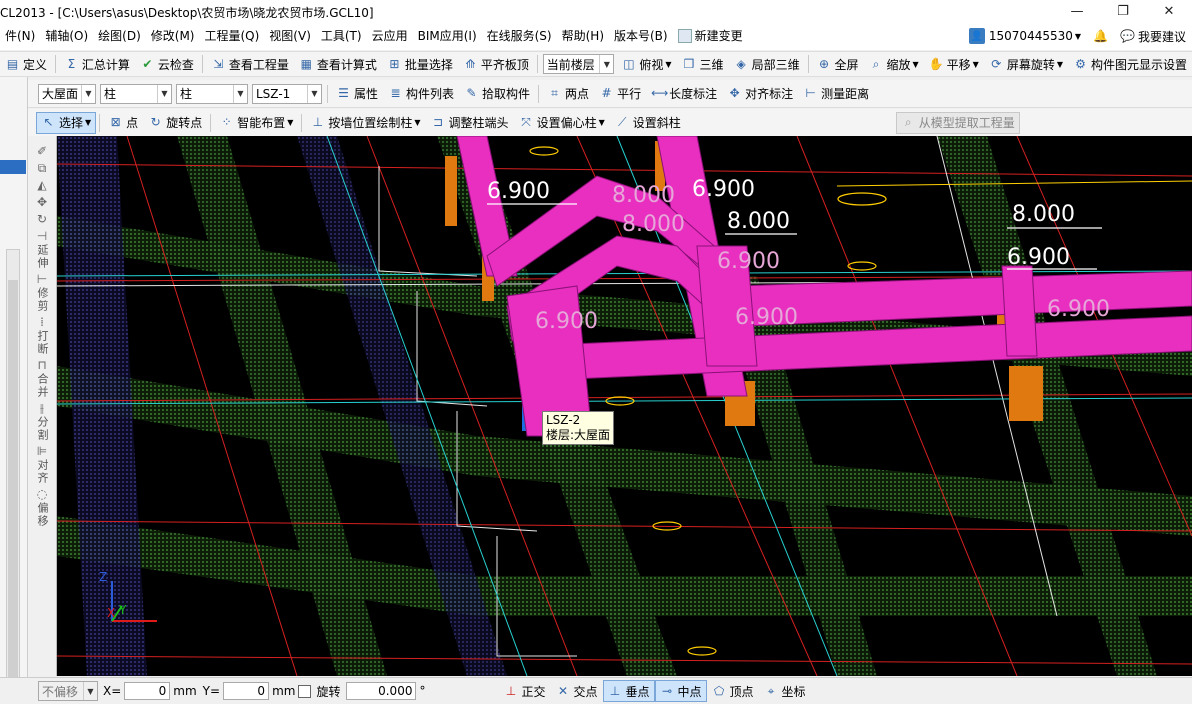 The image size is (1192, 704). I want to click on minimize-button: —, so click(1077, 11).